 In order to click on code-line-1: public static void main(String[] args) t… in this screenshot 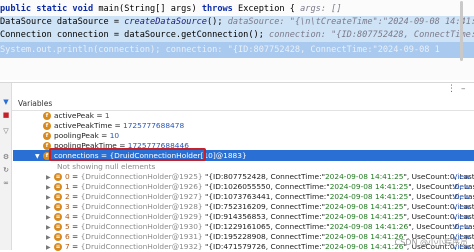, I will do `click(237, 9)`.